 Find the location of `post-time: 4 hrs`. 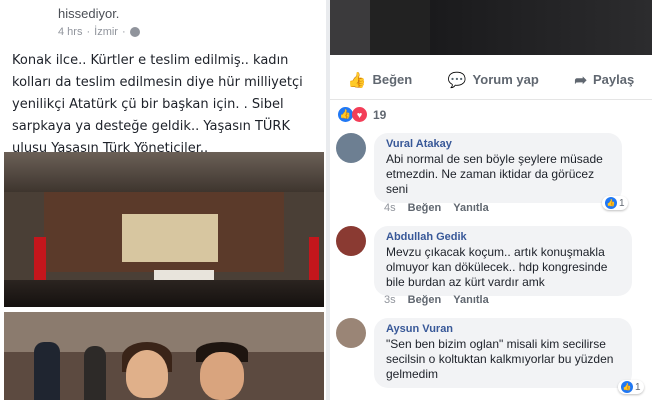

post-time: 4 hrs is located at coordinates (70, 32).